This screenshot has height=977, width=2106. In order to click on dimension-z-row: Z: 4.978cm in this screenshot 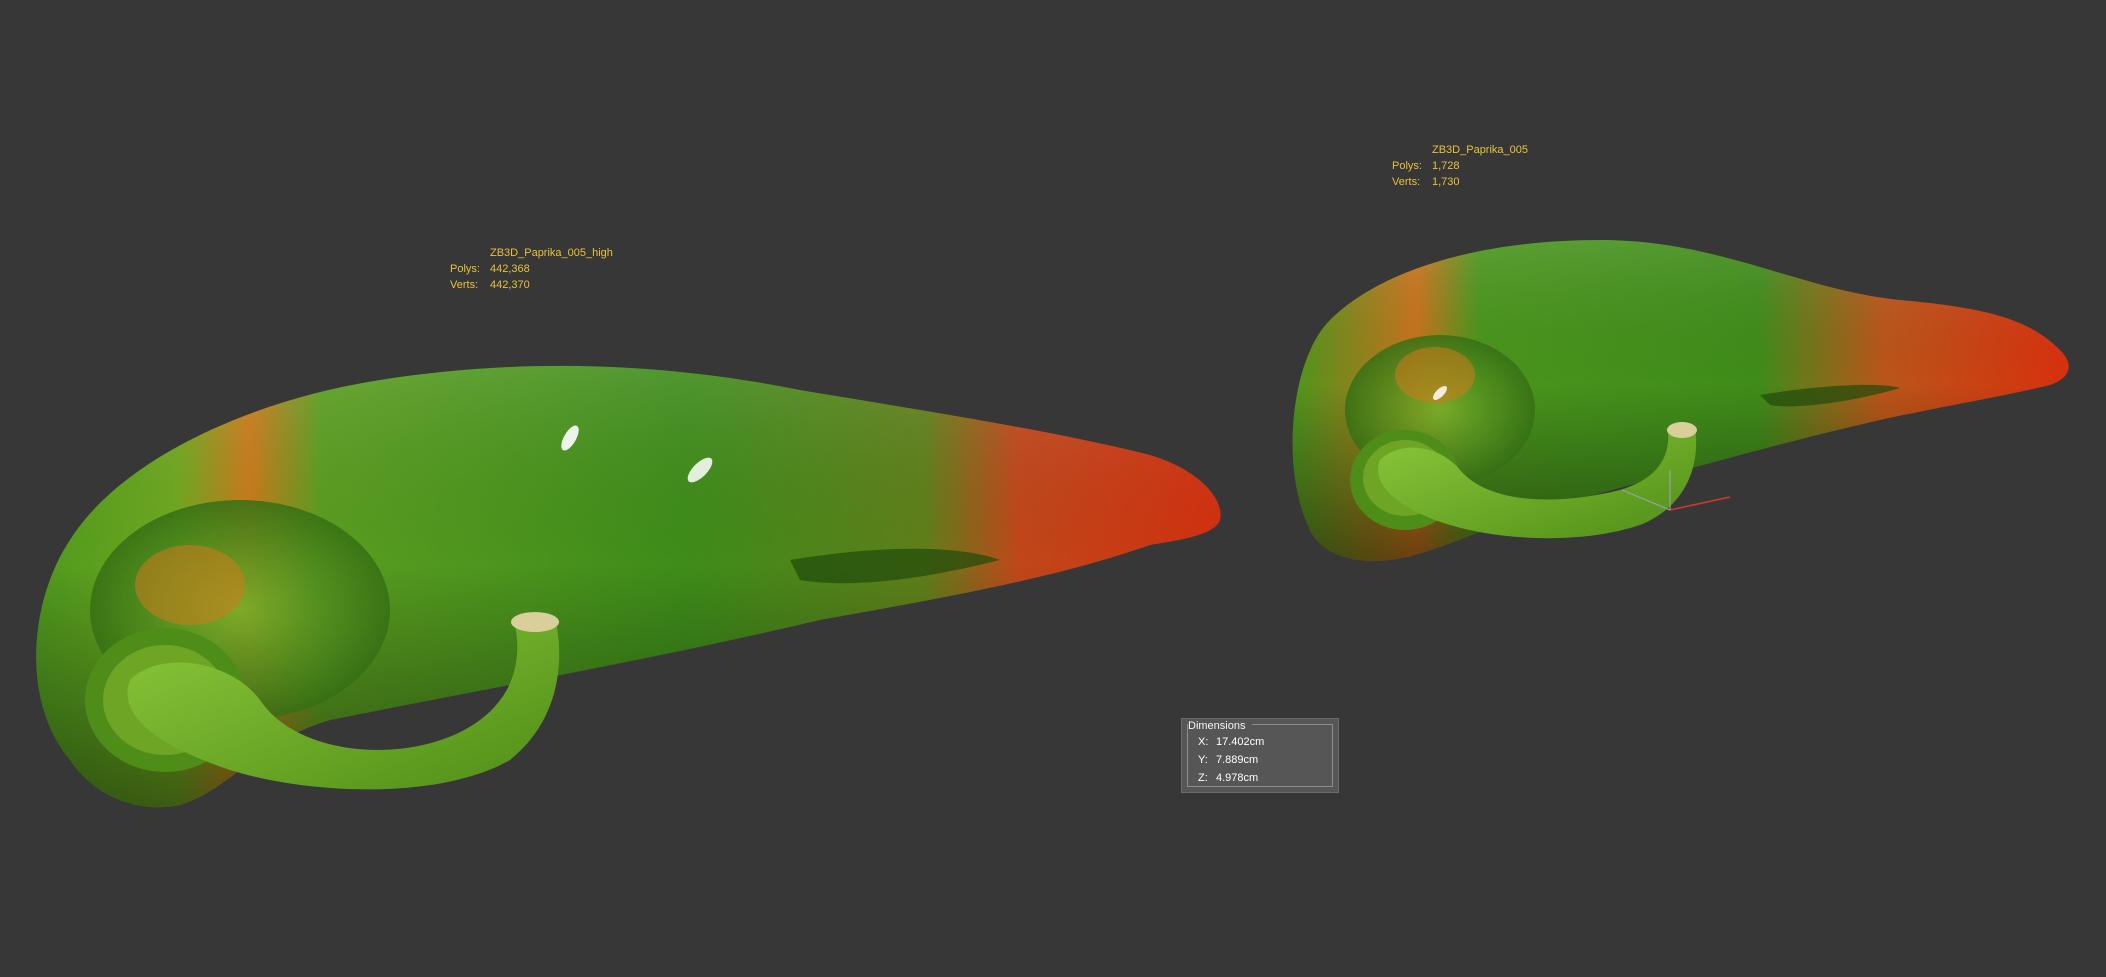, I will do `click(1231, 778)`.